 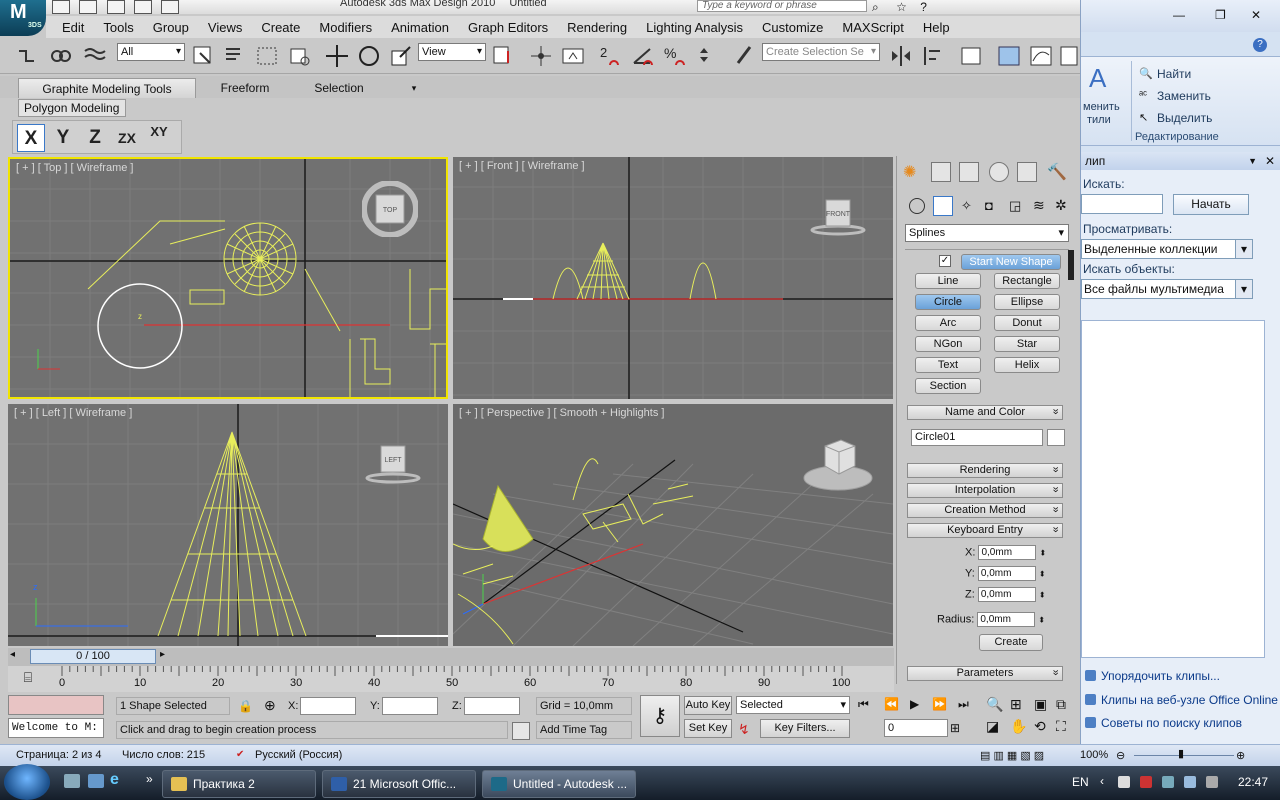 I want to click on zoom-all-icon: ⊞, so click(x=1016, y=704).